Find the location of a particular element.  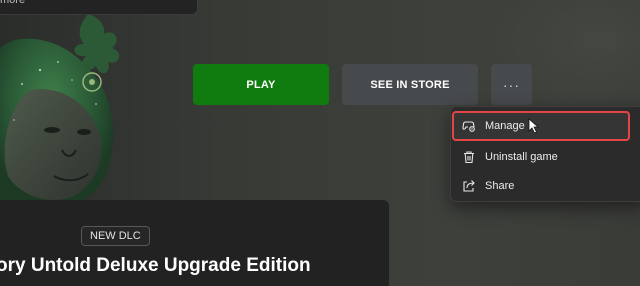

game-title: ory Untold Deluxe Upgrade Edition is located at coordinates (155, 265).